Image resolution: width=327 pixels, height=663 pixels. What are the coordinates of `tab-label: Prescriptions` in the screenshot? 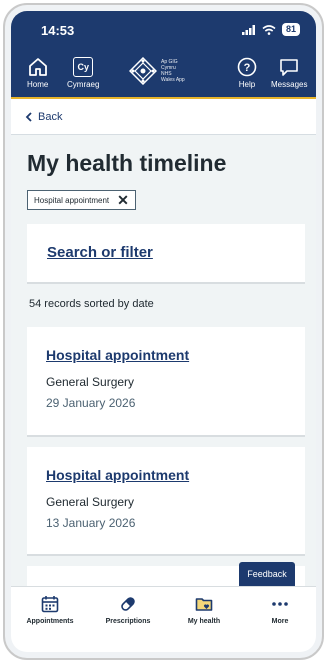 It's located at (128, 621).